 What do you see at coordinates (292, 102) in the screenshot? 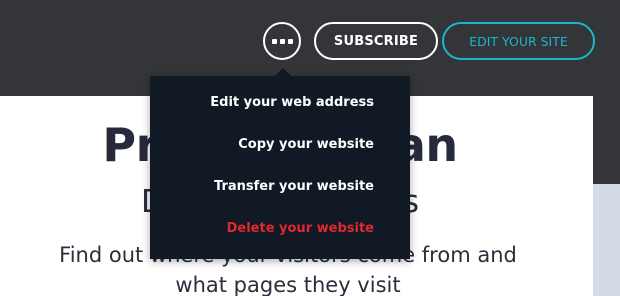
I see `menu-item-edit-web-address: Edit your web address` at bounding box center [292, 102].